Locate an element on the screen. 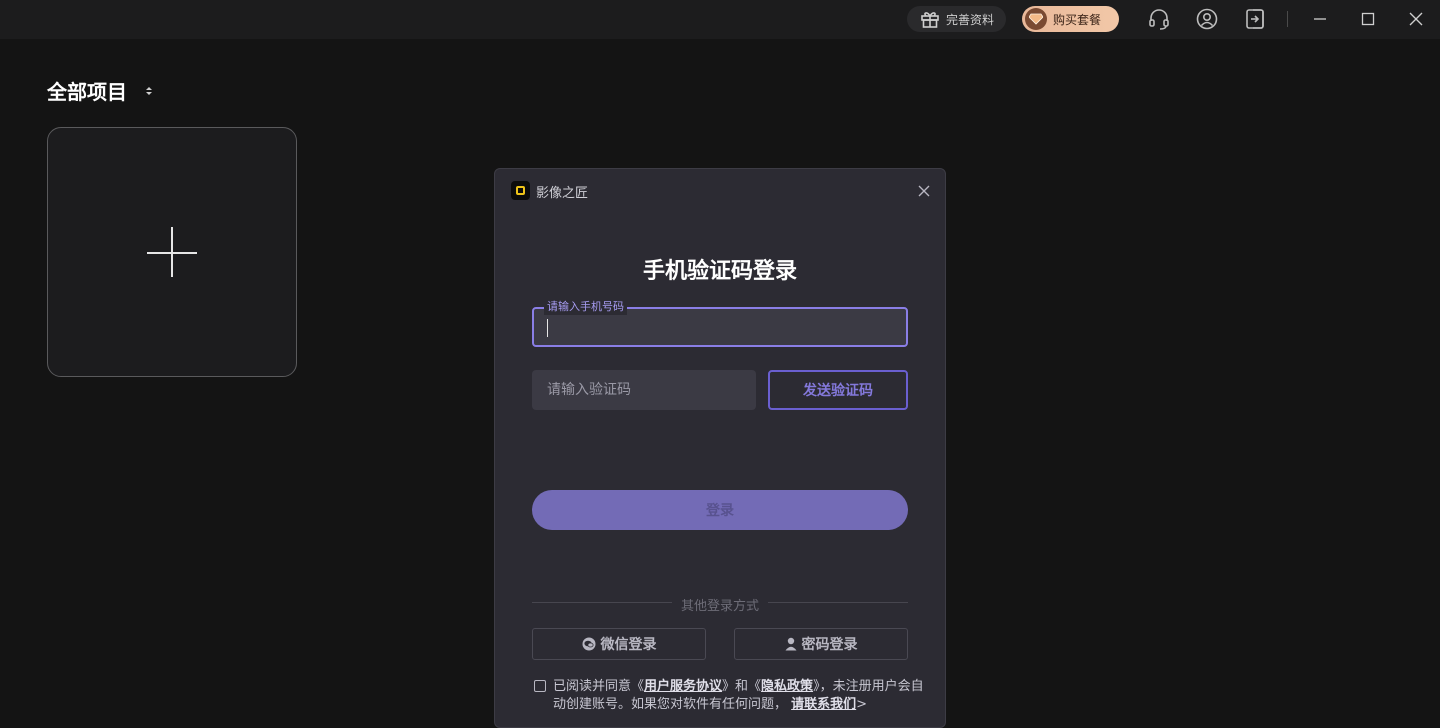  dialog-heading: 手机验证码登录 is located at coordinates (719, 271).